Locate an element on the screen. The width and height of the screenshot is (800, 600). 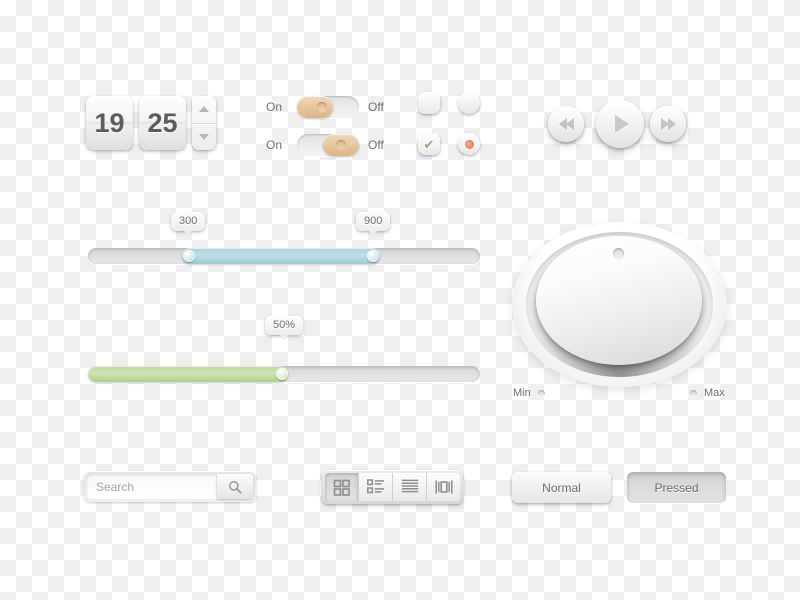
range-slider-track is located at coordinates (284, 256).